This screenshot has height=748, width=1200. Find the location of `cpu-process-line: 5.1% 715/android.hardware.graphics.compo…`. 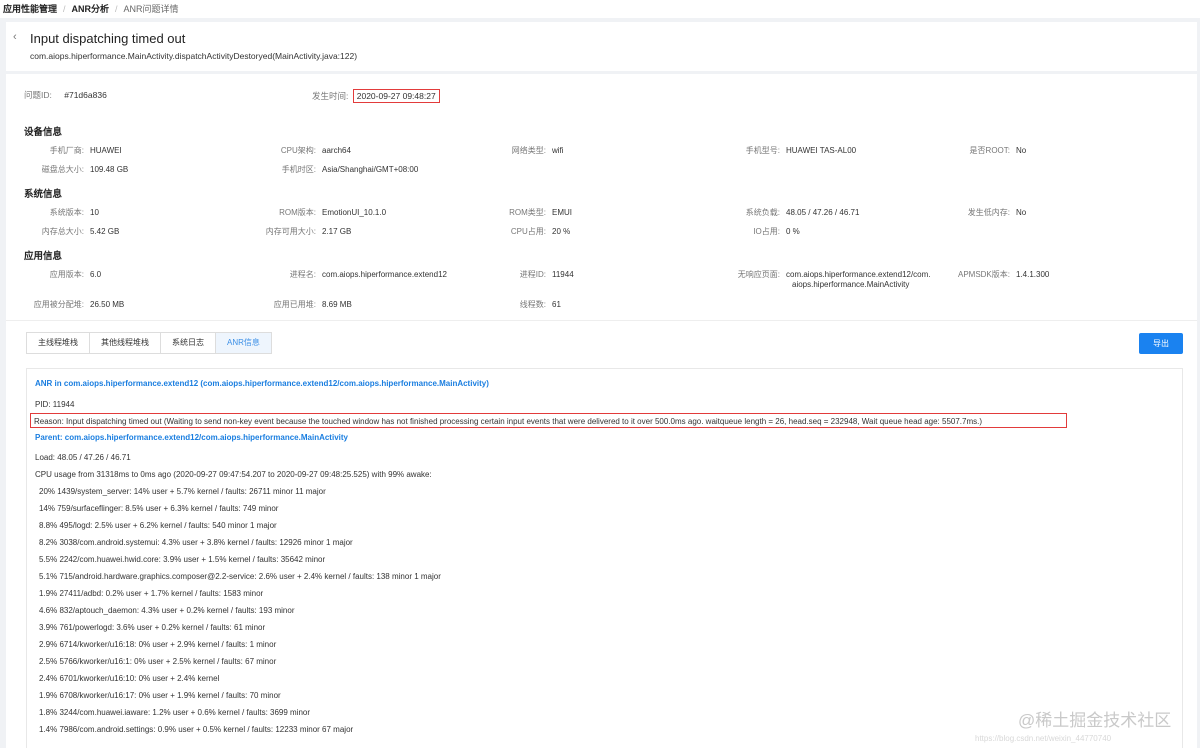

cpu-process-line: 5.1% 715/android.hardware.graphics.compo… is located at coordinates (240, 576).